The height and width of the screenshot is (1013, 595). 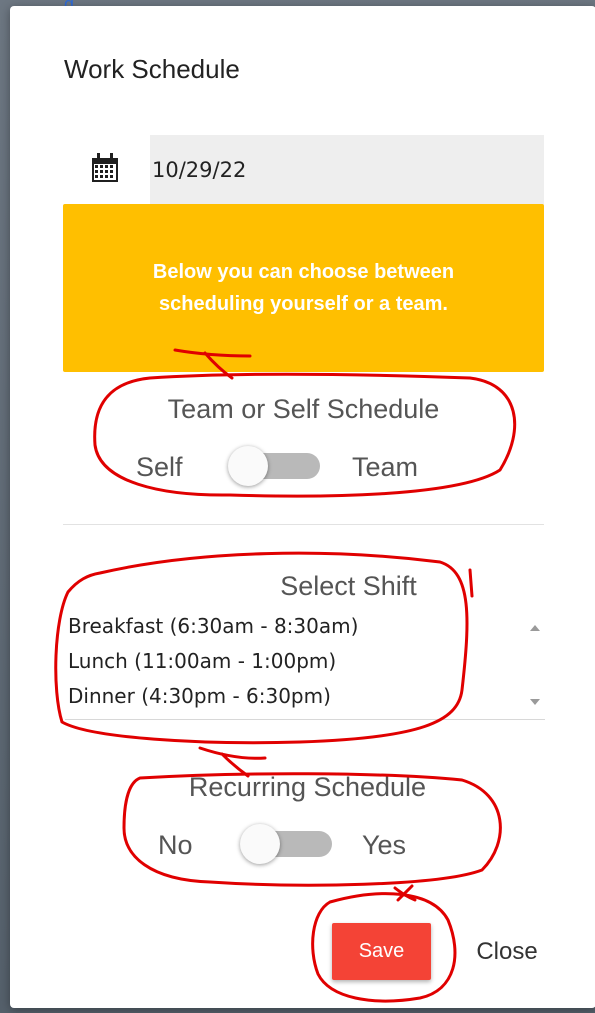 What do you see at coordinates (305, 626) in the screenshot?
I see `shift-option-breakfast: Breakfast (6:30am - 8:30am)` at bounding box center [305, 626].